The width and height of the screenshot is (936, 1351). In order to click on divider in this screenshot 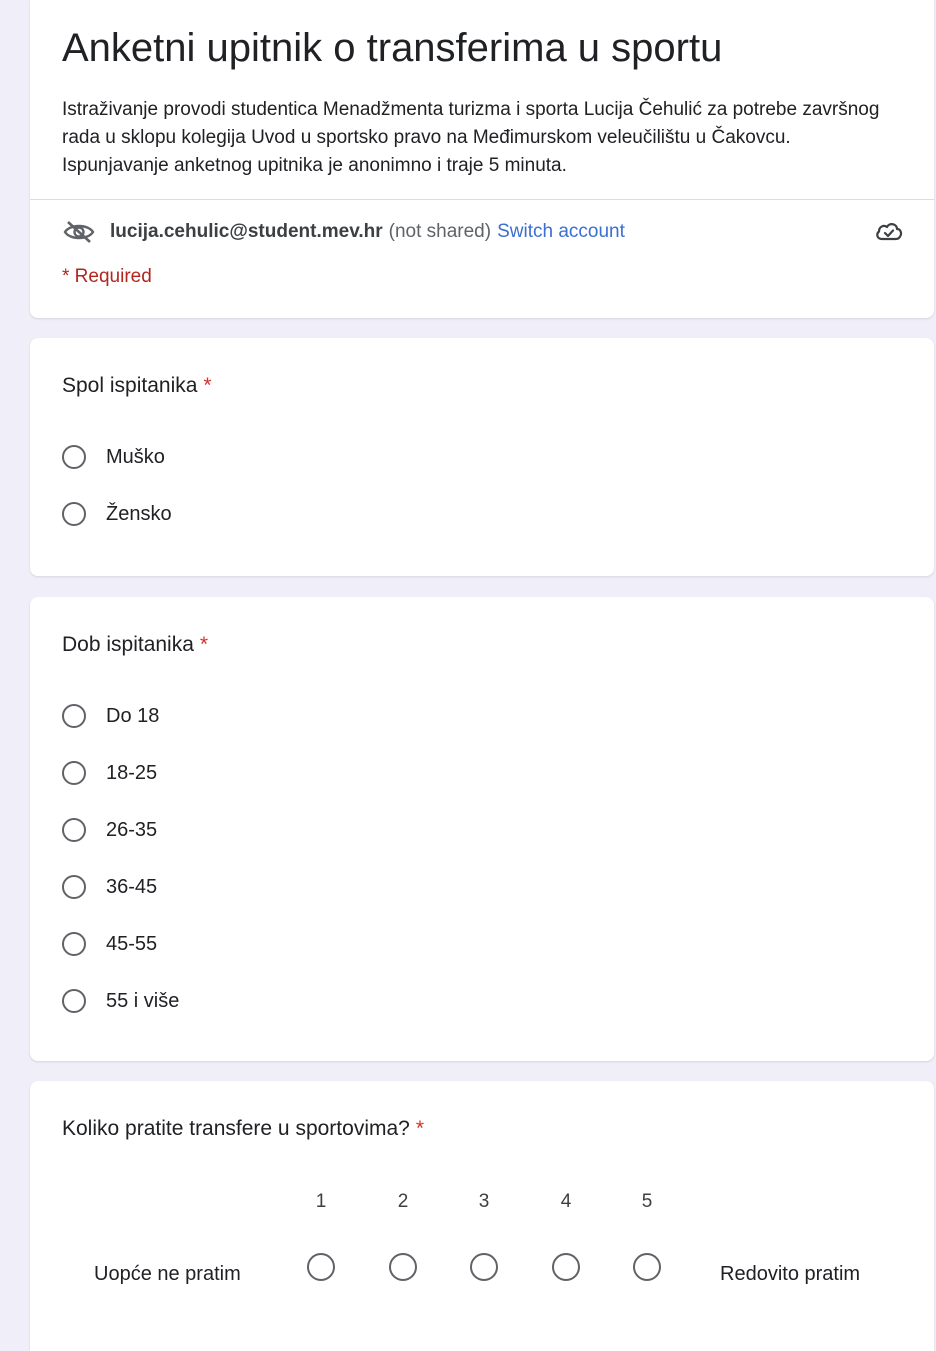, I will do `click(482, 199)`.